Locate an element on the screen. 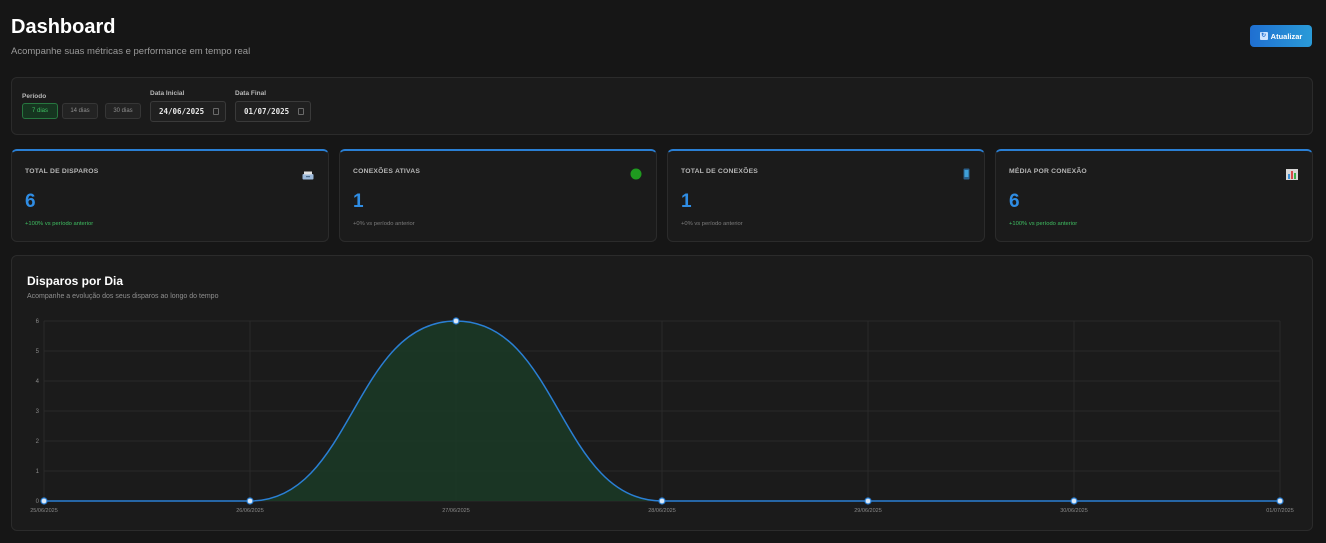  refresh-icon: ↻ is located at coordinates (1263, 36).